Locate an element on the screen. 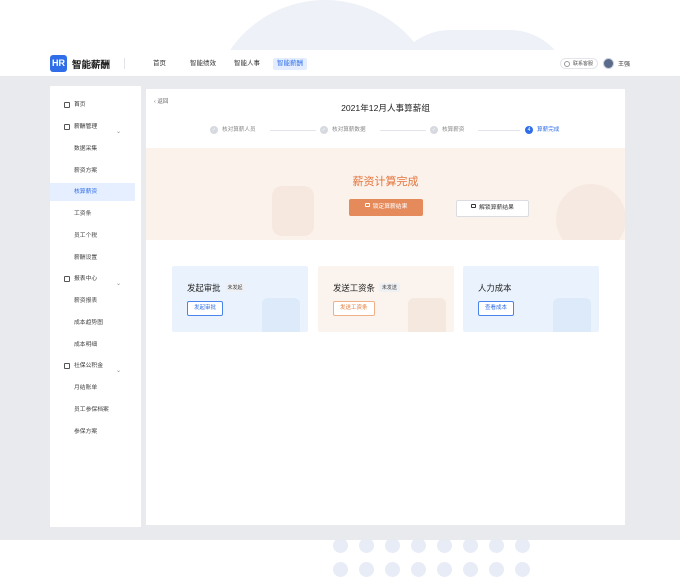  divider is located at coordinates (124, 63).